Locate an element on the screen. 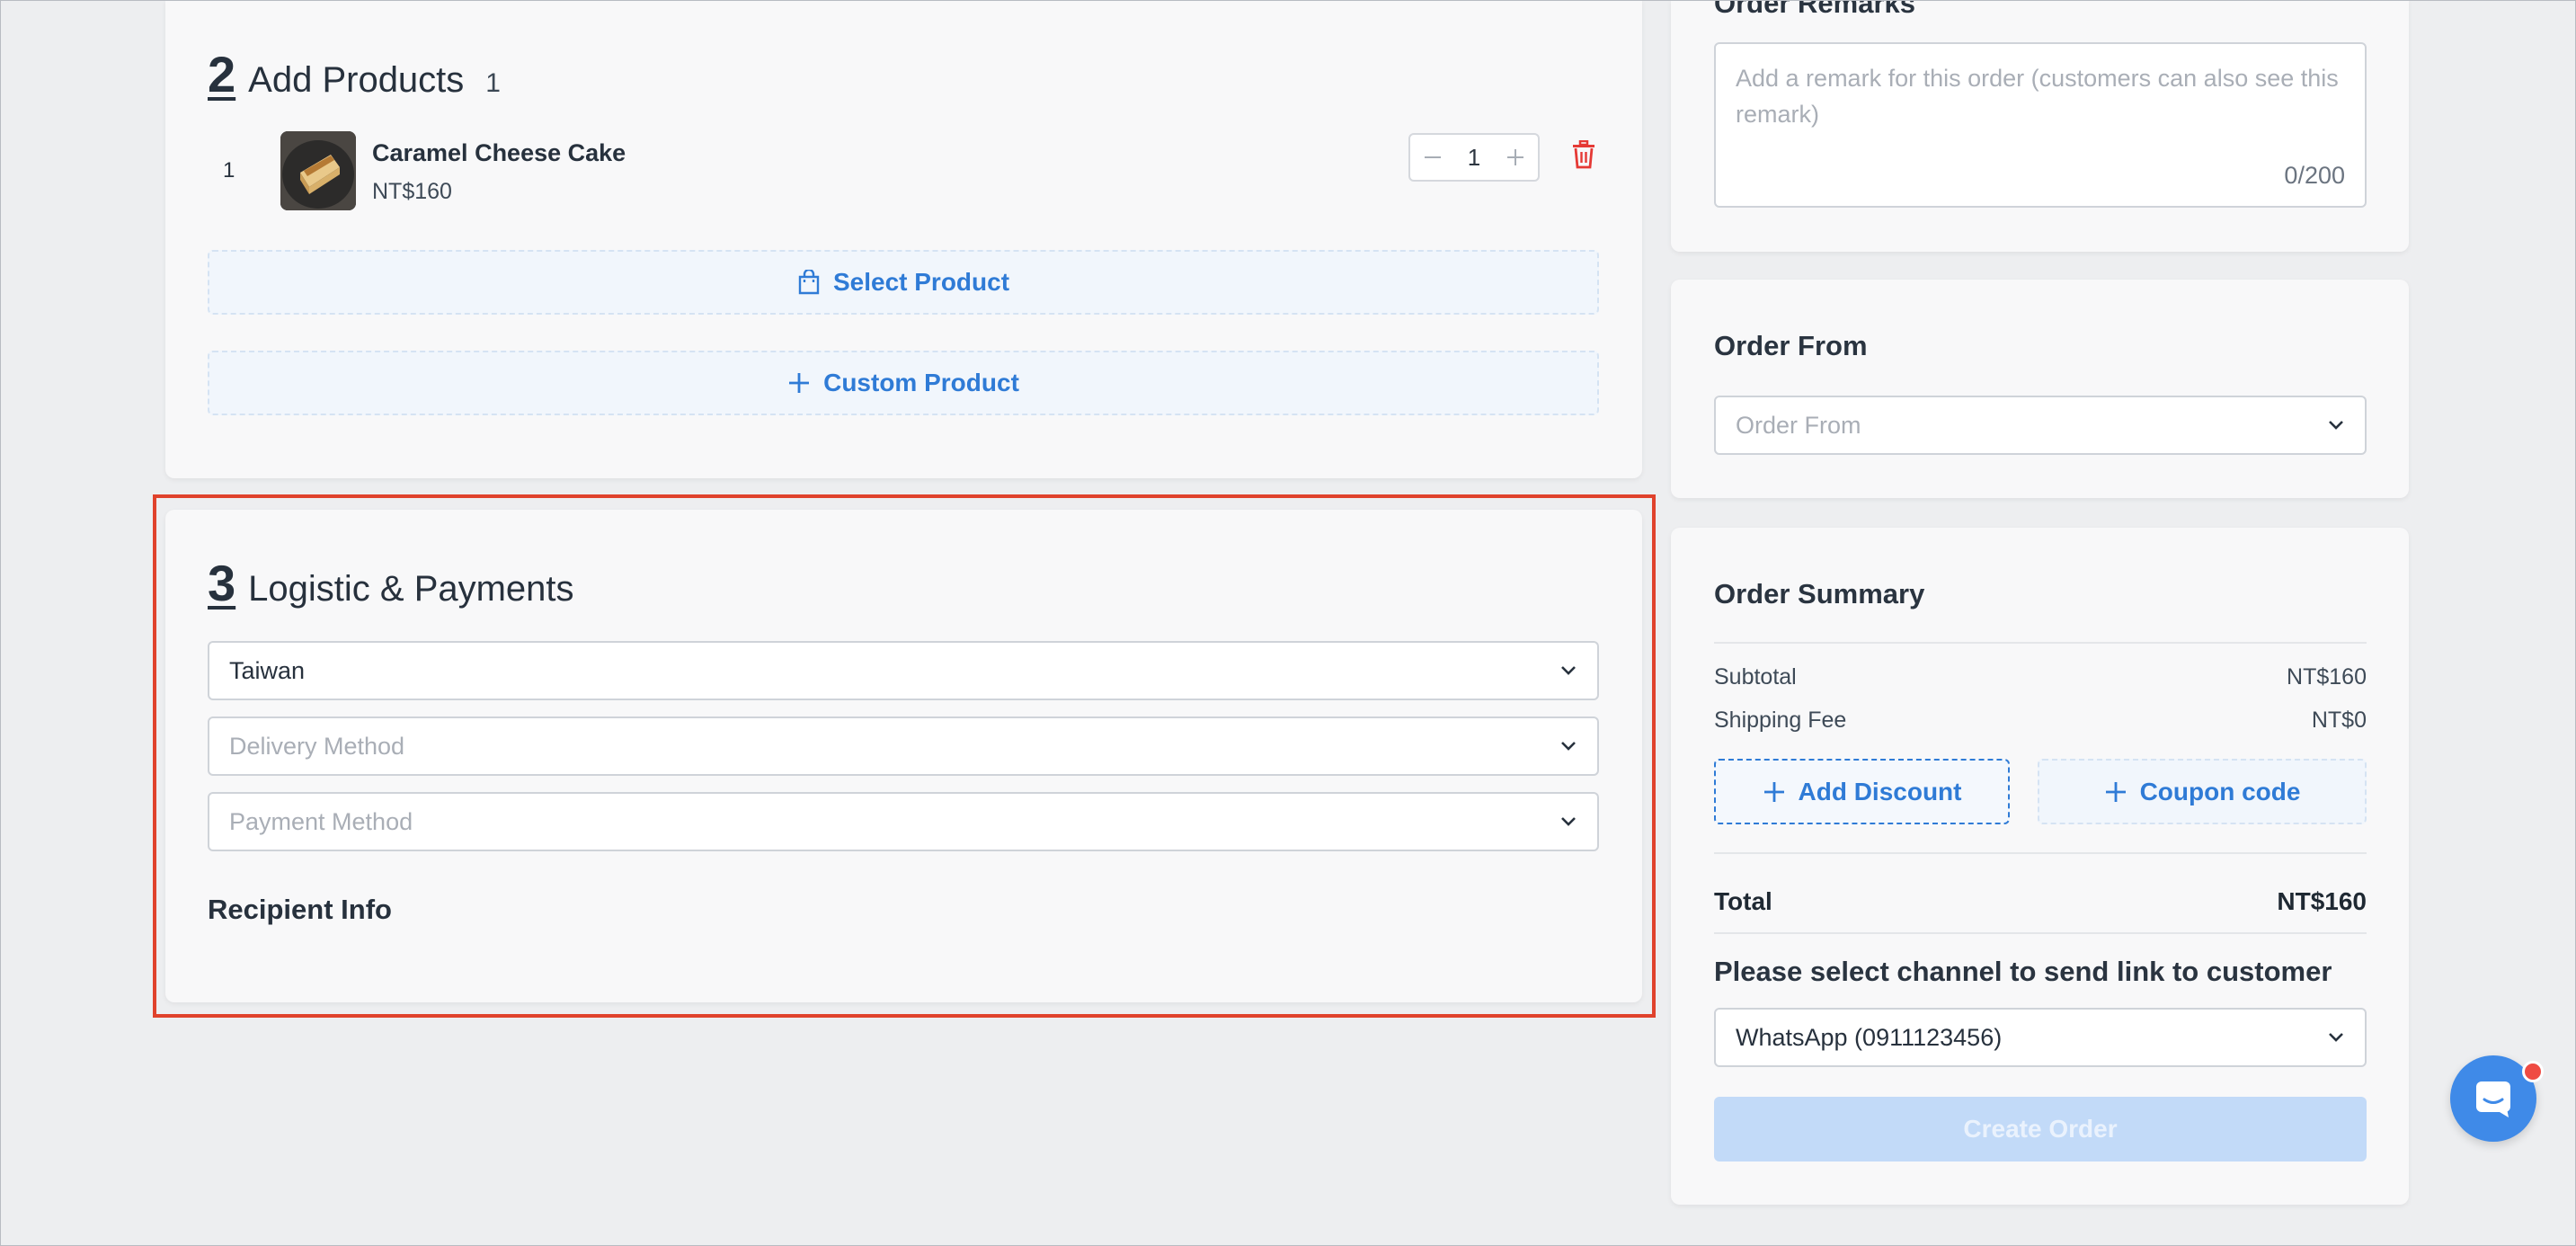 This screenshot has width=2576, height=1246. add-discount-label: Add Discount is located at coordinates (1880, 791).